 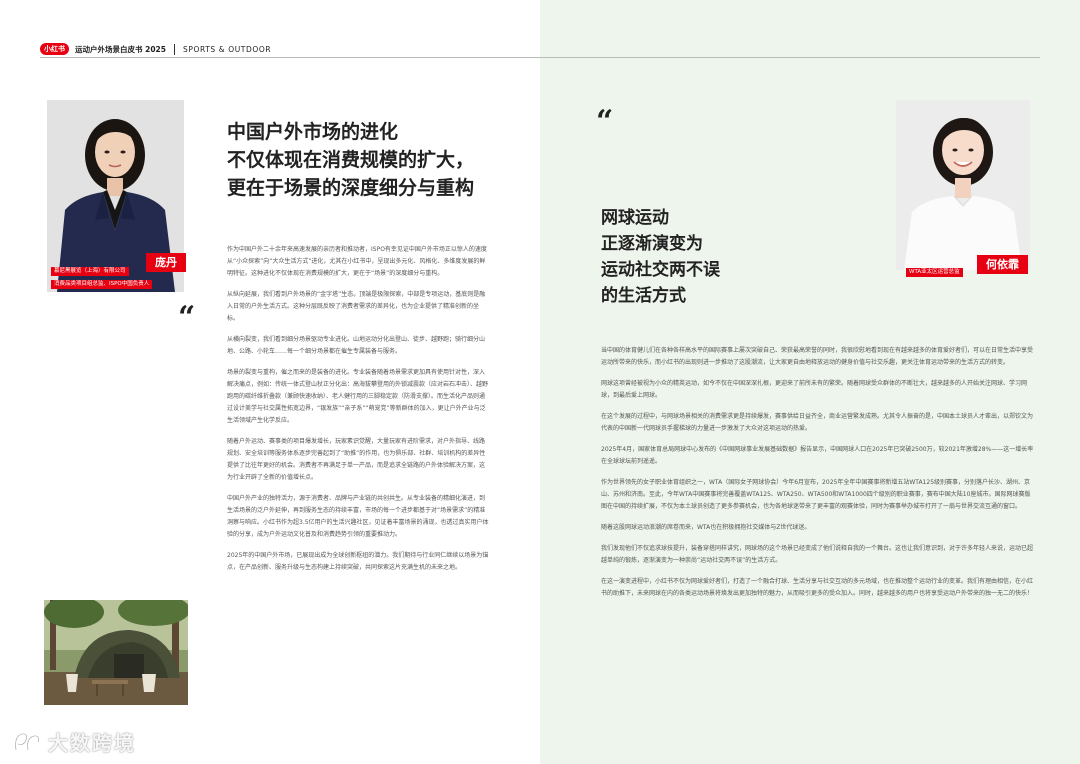 I want to click on quote-mark-right: “, so click(x=605, y=121).